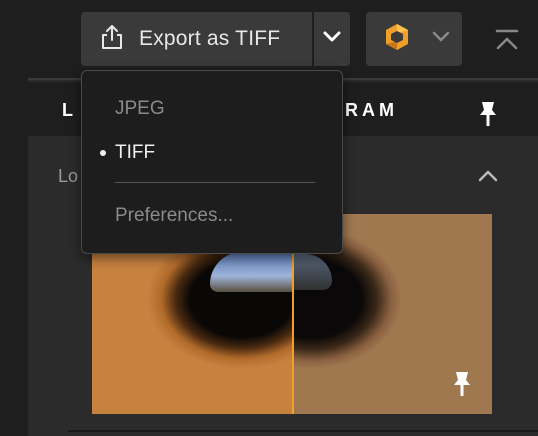 The height and width of the screenshot is (436, 538). I want to click on preview-pin-icon, so click(462, 384).